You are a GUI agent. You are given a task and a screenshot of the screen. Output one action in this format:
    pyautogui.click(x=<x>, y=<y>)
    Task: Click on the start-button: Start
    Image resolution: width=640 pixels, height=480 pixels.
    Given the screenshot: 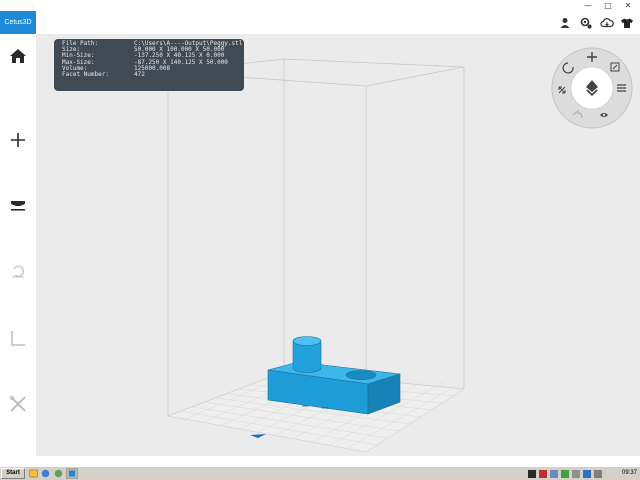 What is the action you would take?
    pyautogui.click(x=13, y=473)
    